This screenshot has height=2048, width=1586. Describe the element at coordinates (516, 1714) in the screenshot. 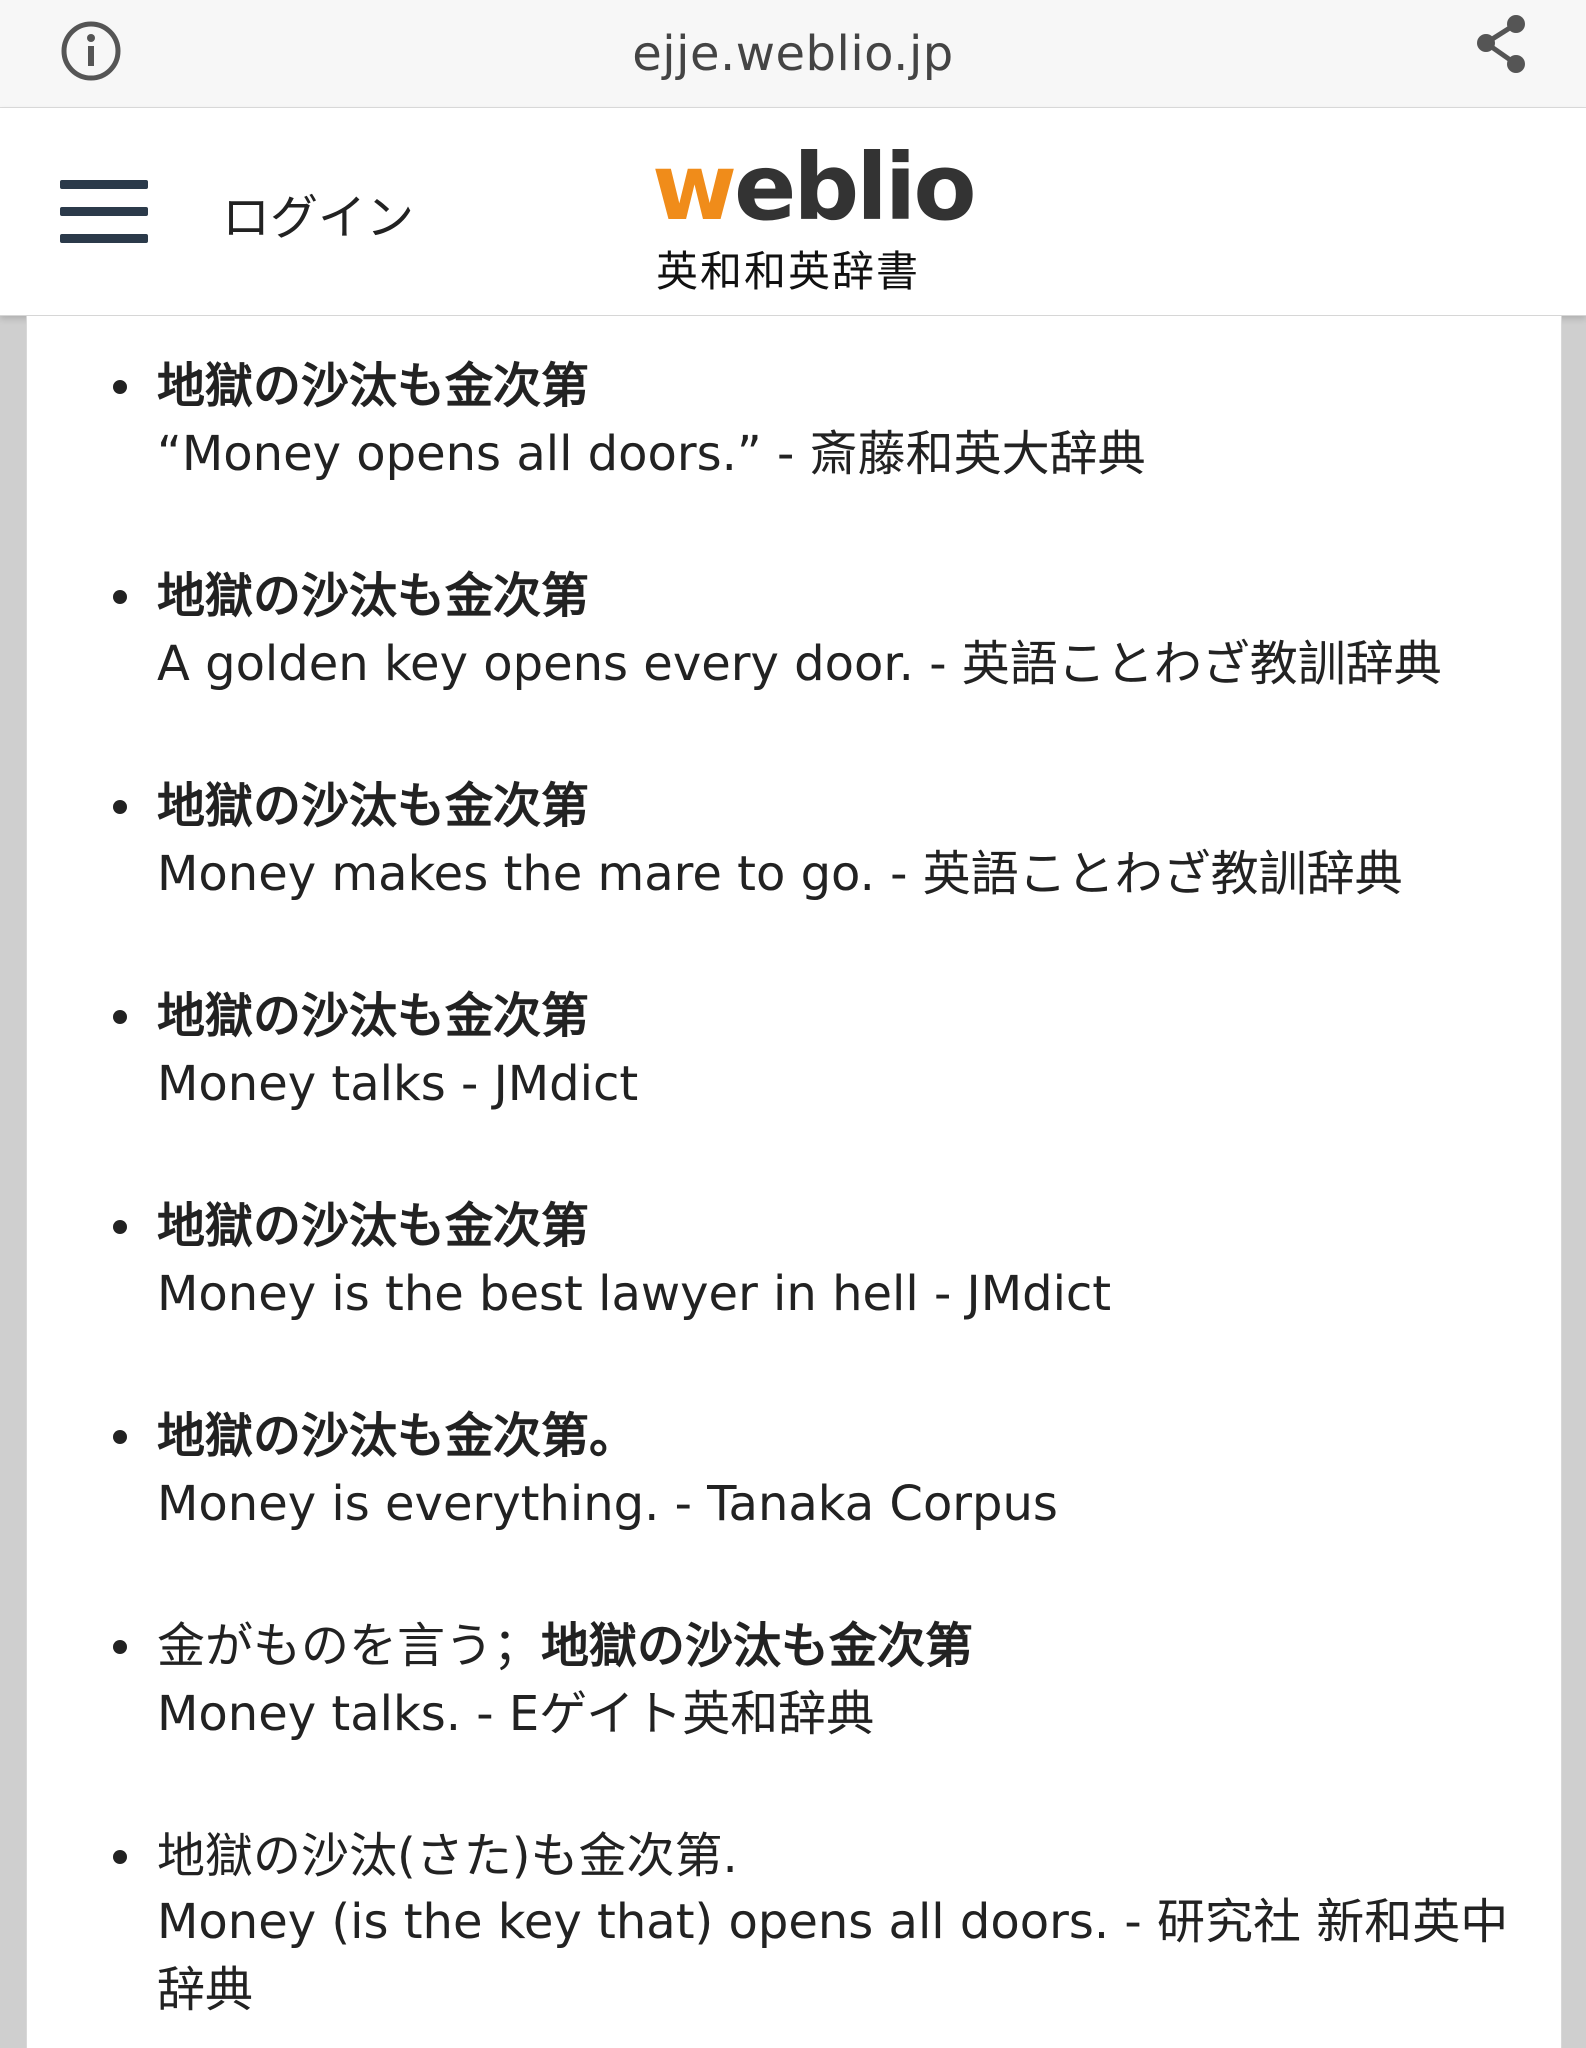

I see `example-english: Money talks. - Eゲイト英和辞典` at that location.